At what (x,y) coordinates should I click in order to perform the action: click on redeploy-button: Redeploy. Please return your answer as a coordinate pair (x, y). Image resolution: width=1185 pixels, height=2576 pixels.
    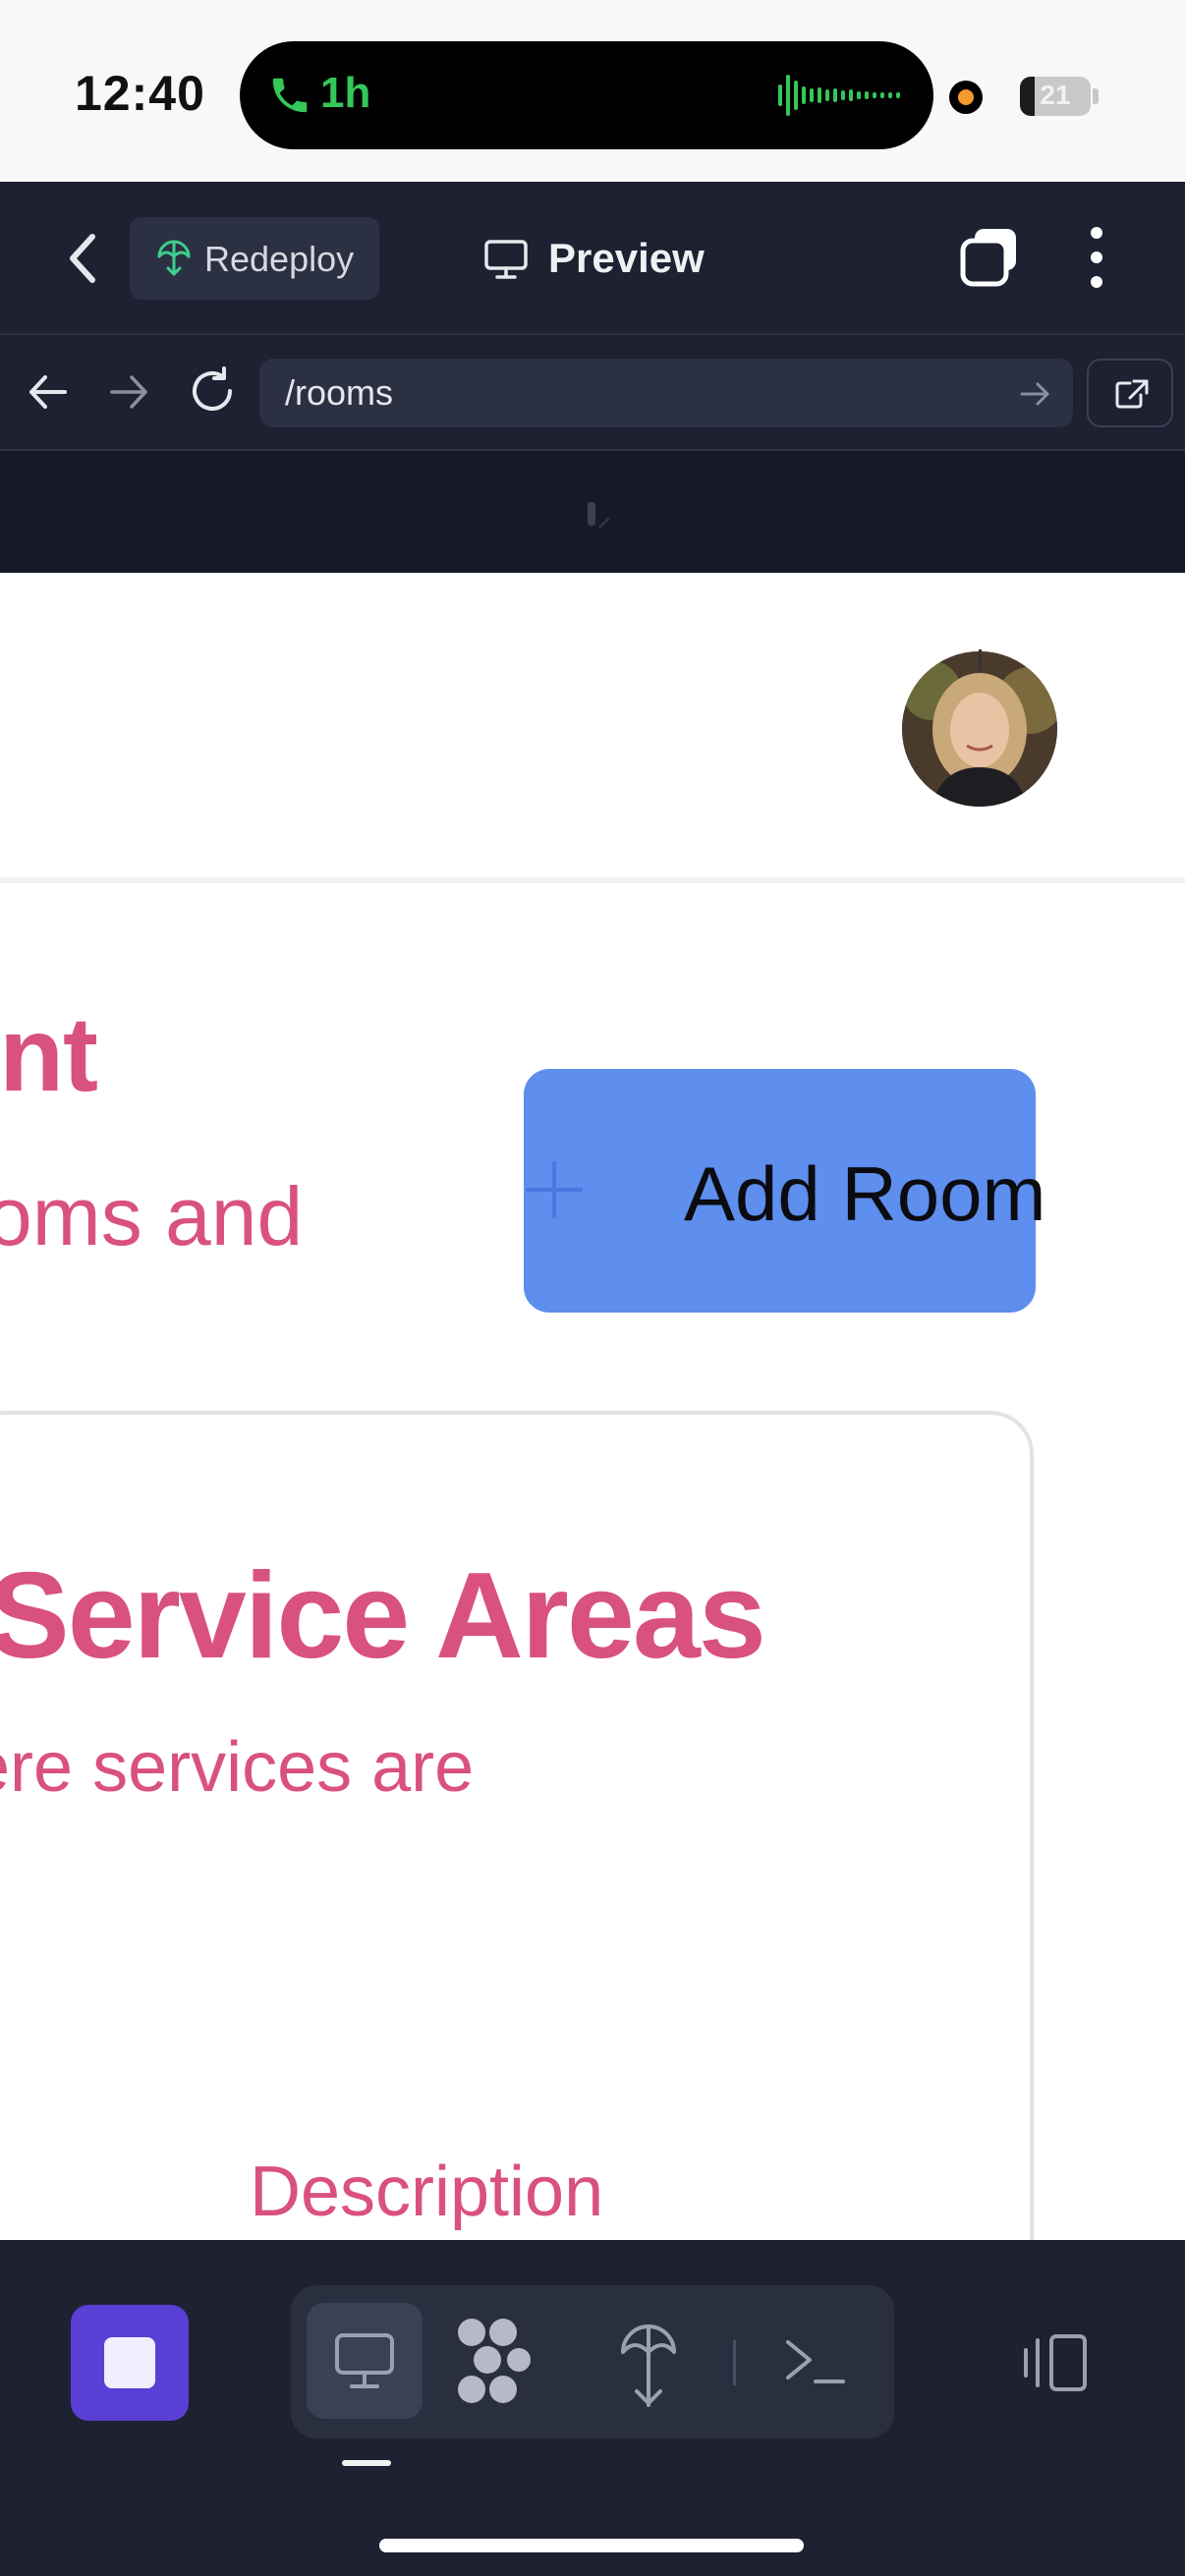
    Looking at the image, I should click on (255, 258).